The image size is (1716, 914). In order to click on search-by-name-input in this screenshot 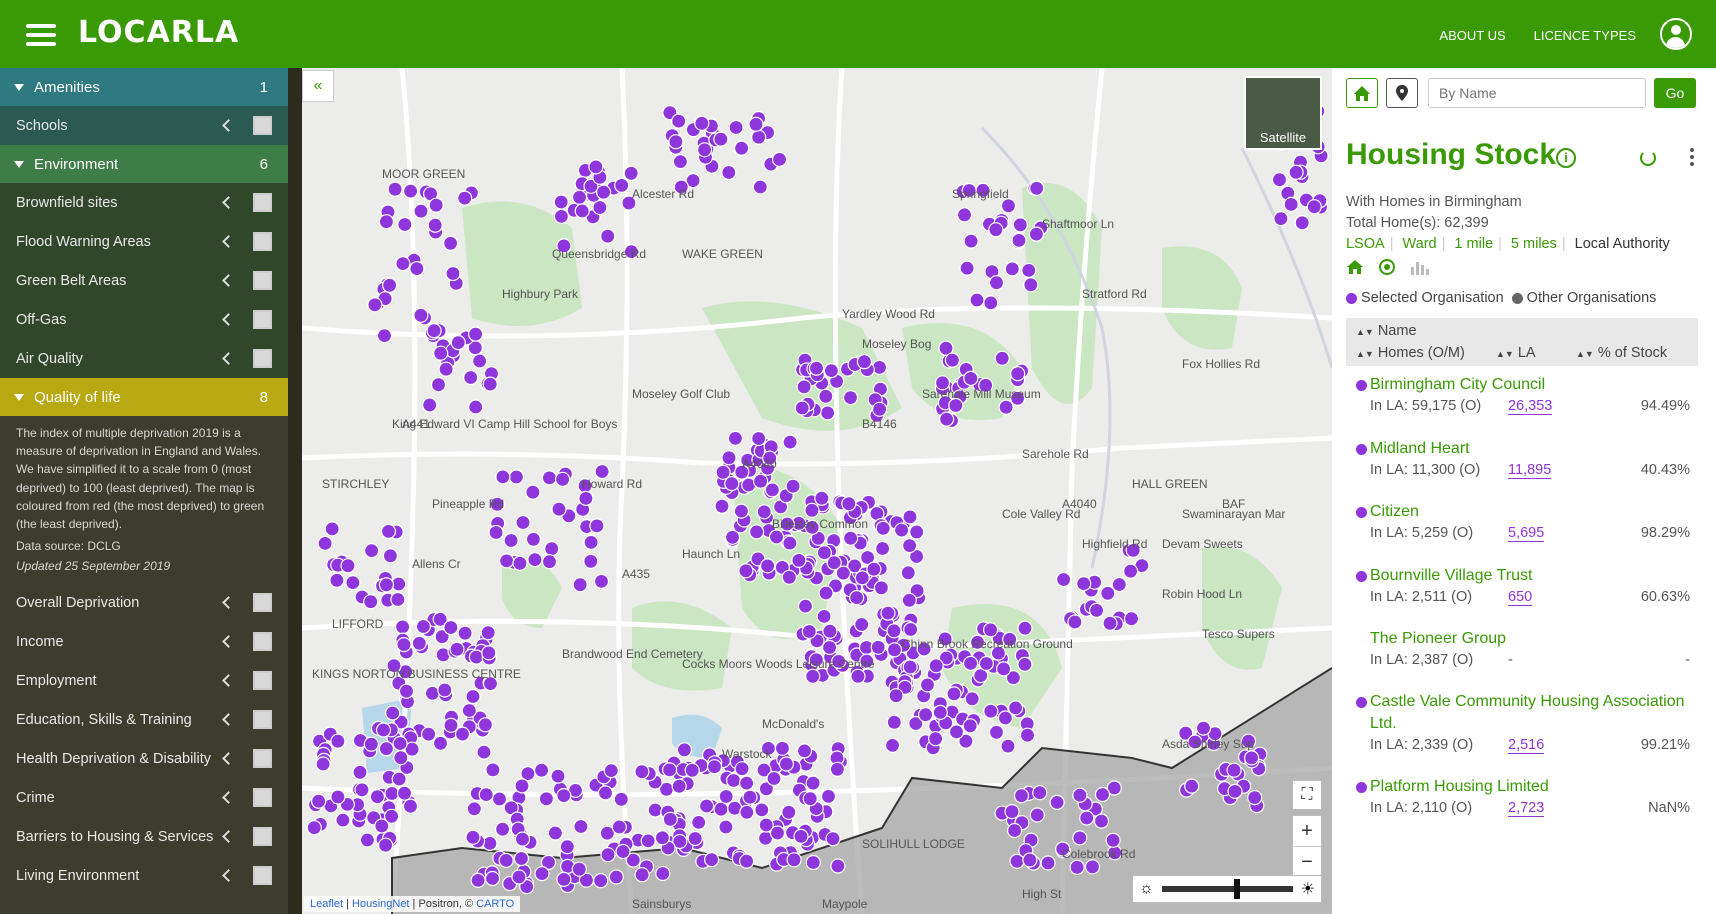, I will do `click(1537, 93)`.